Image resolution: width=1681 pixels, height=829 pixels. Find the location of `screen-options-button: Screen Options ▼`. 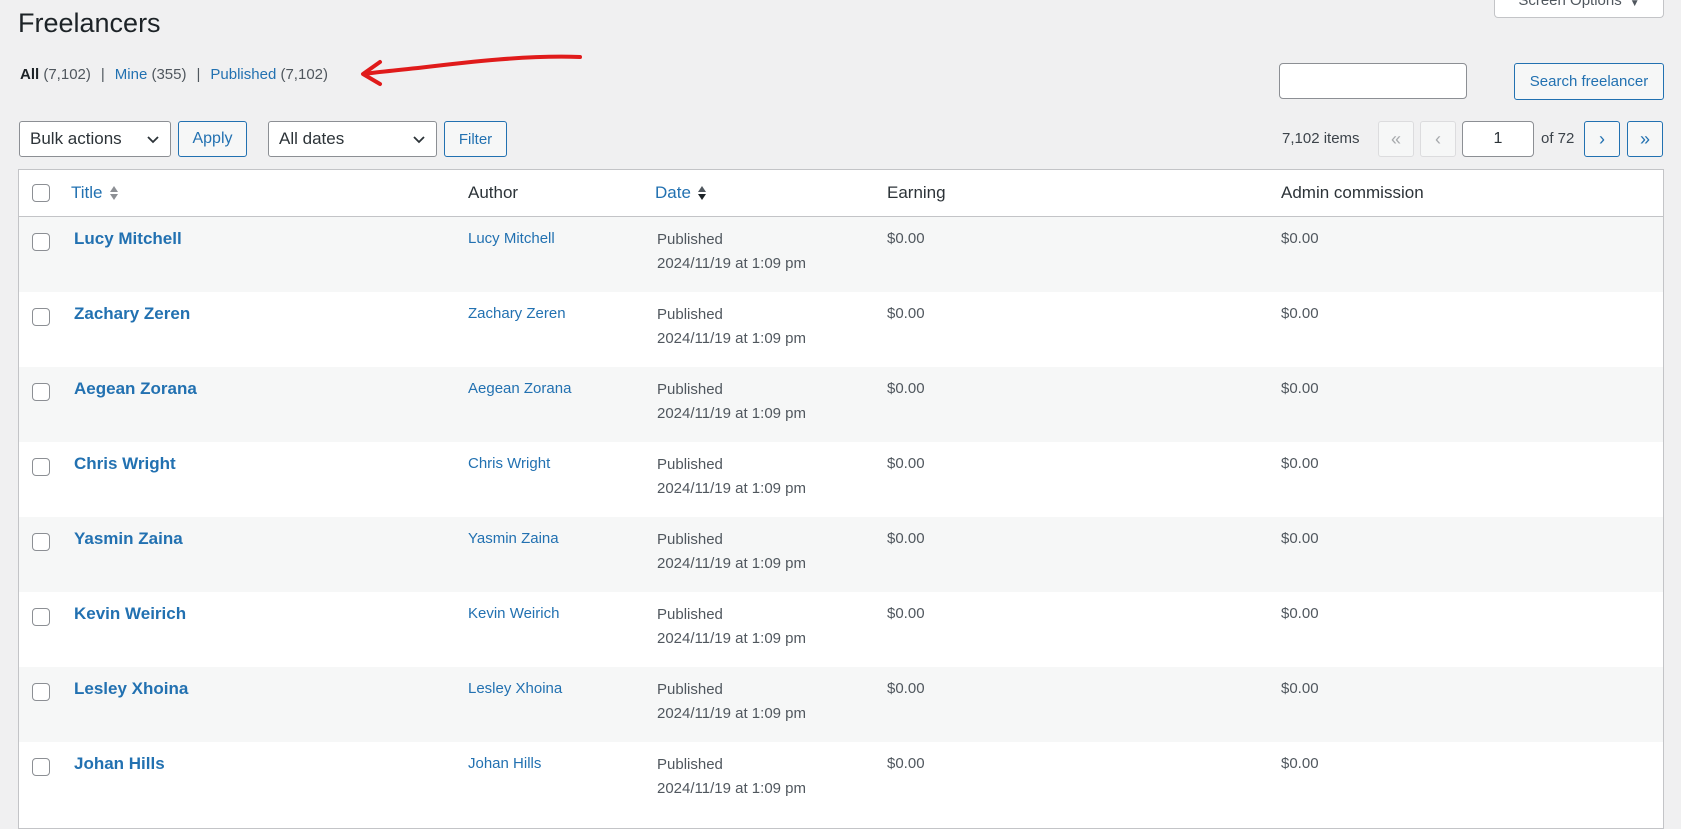

screen-options-button: Screen Options ▼ is located at coordinates (1579, 9).